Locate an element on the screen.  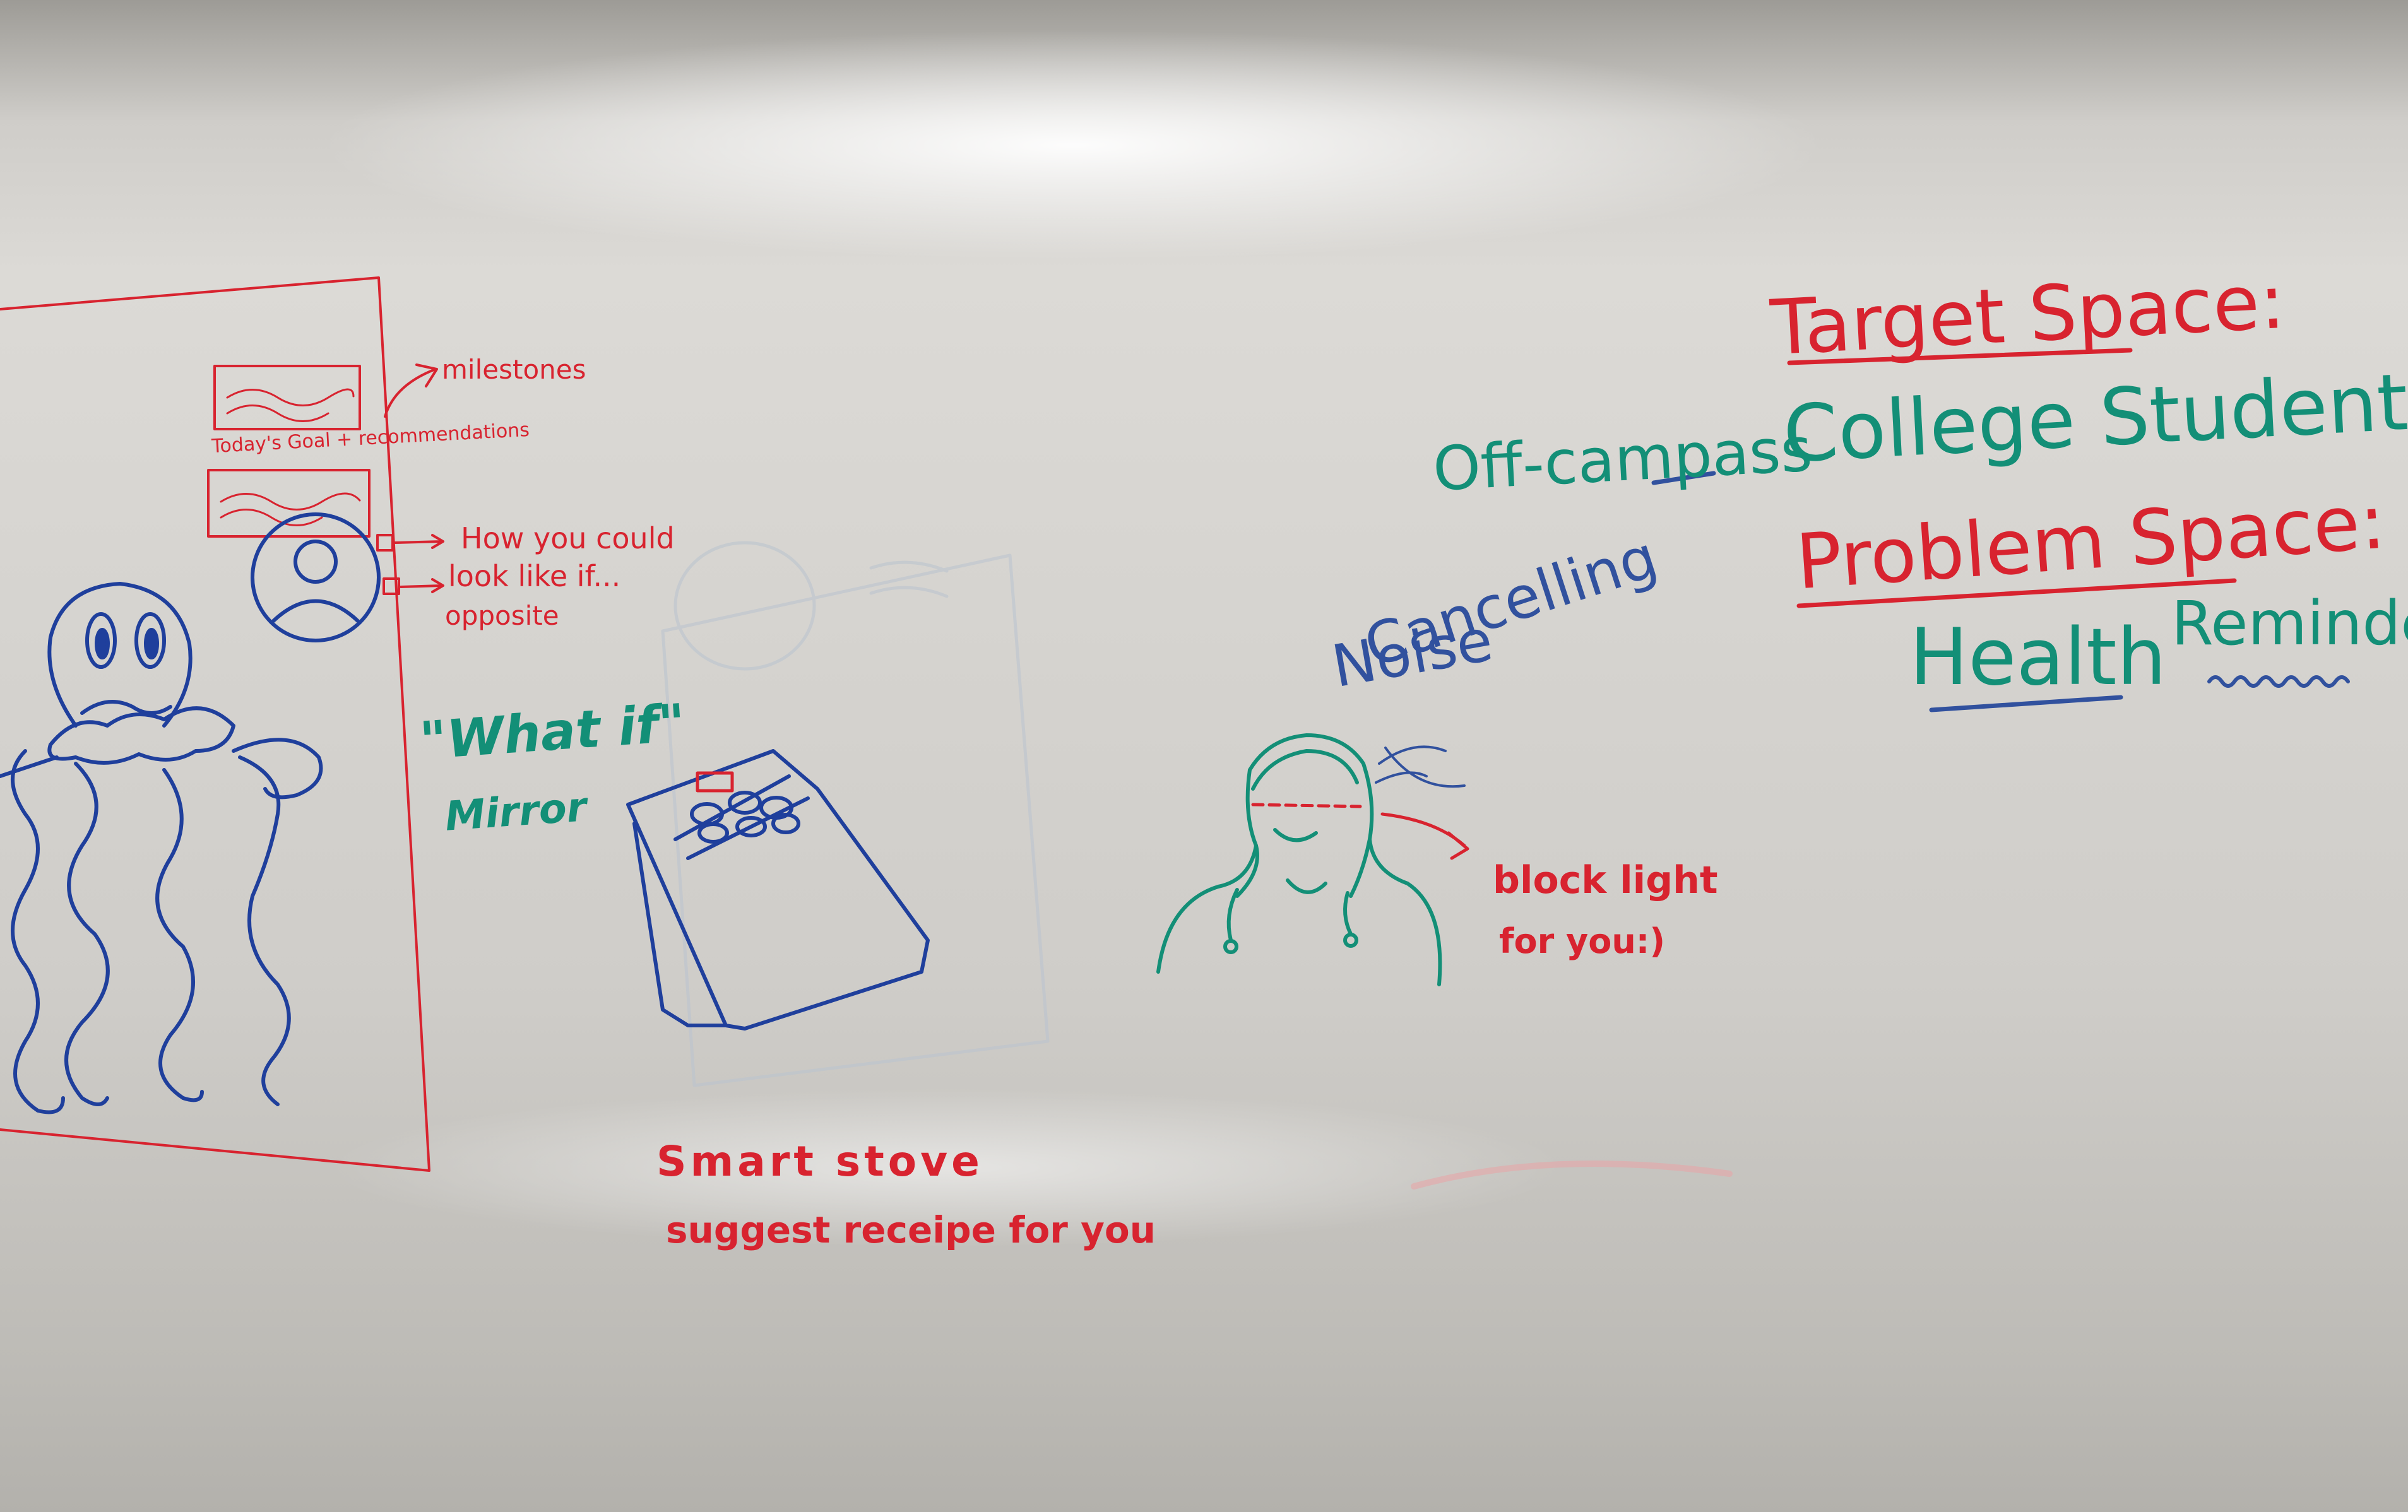
reminders-squiggle is located at coordinates (2278, 681).